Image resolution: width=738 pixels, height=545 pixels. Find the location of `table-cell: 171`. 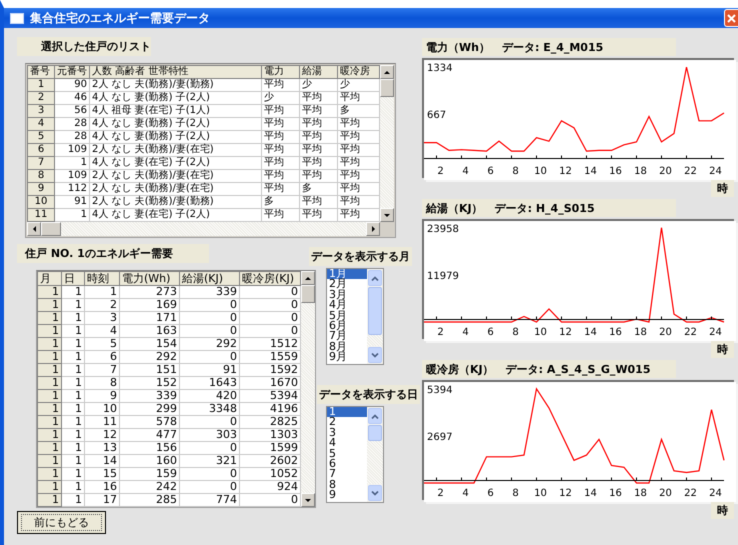

table-cell: 171 is located at coordinates (150, 318).